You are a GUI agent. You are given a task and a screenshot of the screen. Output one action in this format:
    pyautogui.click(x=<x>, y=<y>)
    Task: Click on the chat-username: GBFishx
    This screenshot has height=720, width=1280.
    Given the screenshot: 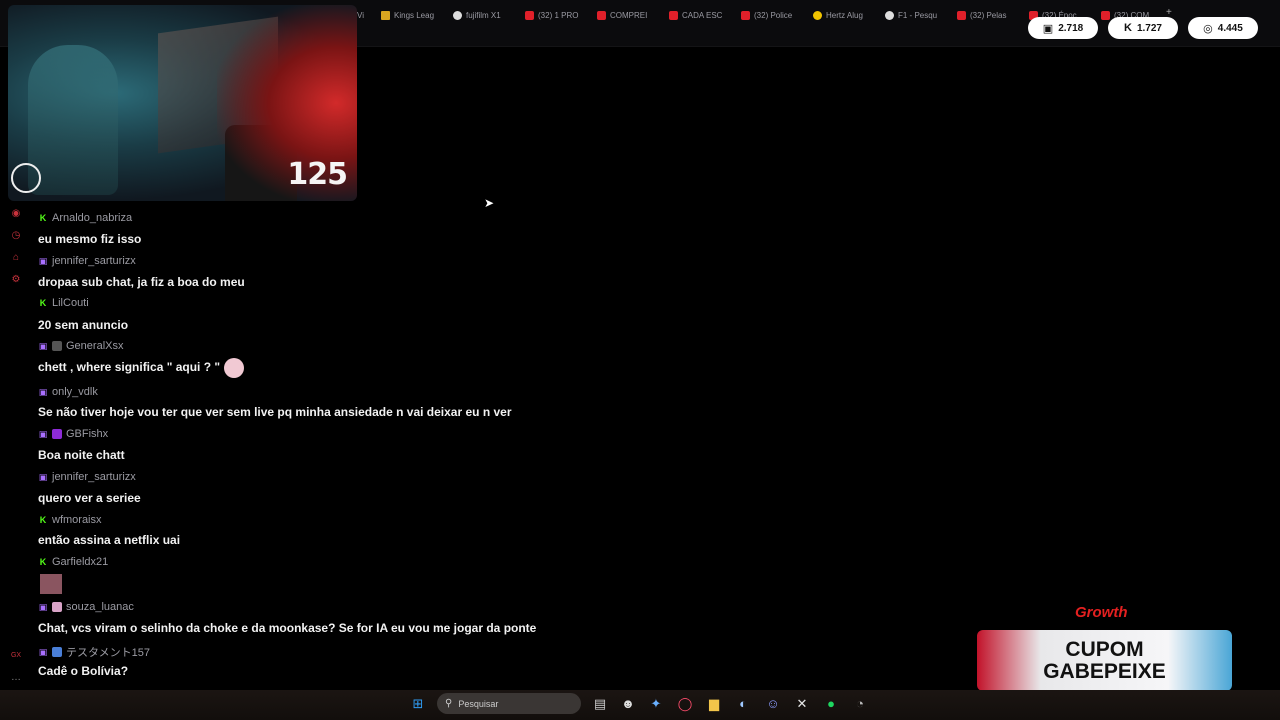 What is the action you would take?
    pyautogui.click(x=87, y=434)
    